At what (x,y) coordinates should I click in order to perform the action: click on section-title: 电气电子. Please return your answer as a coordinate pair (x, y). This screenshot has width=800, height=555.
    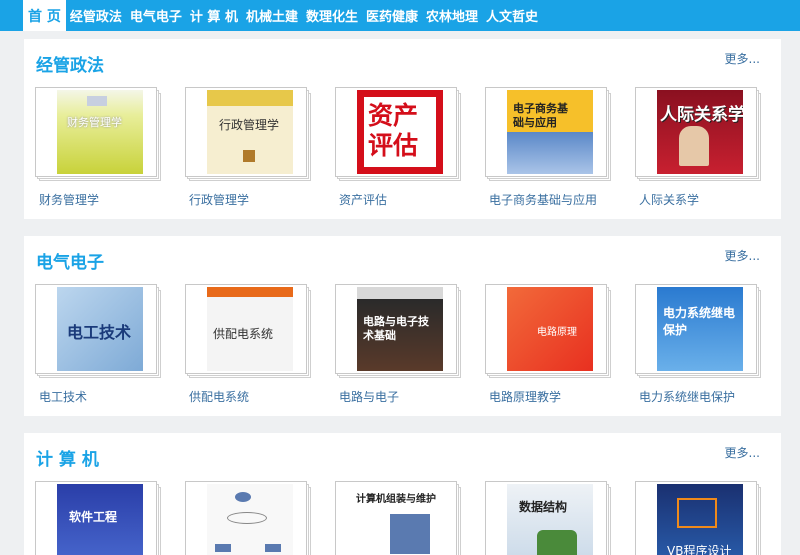
    Looking at the image, I should click on (70, 263).